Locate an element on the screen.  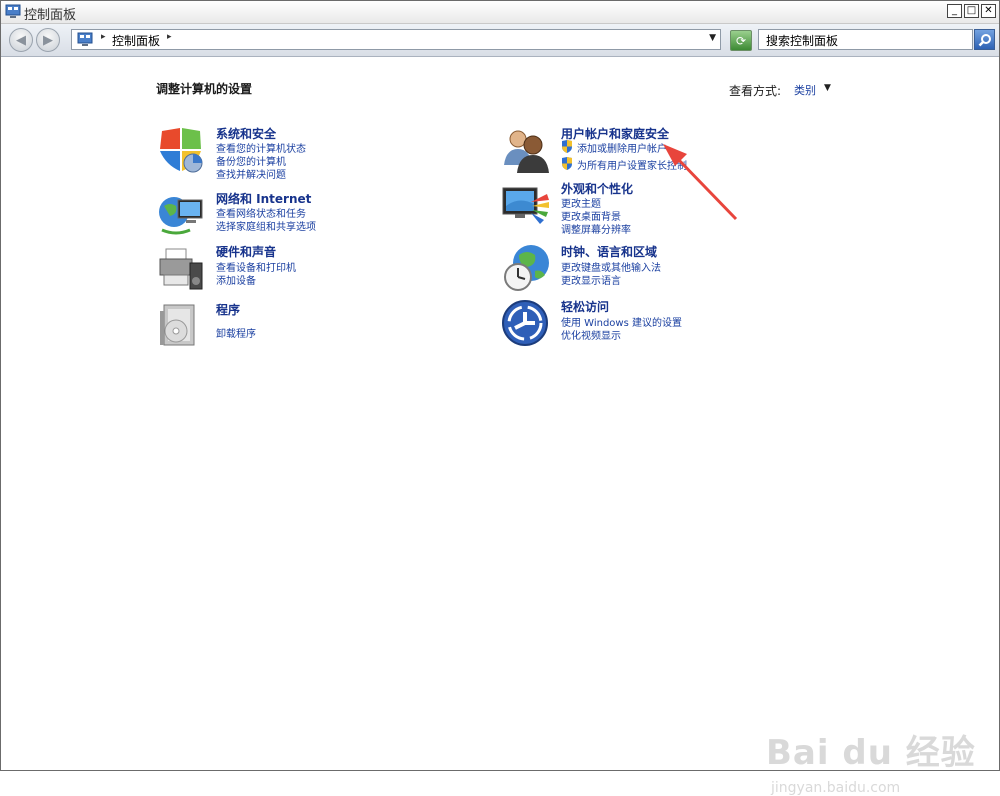
forward-arrow-icon: ▶ is located at coordinates (48, 40).